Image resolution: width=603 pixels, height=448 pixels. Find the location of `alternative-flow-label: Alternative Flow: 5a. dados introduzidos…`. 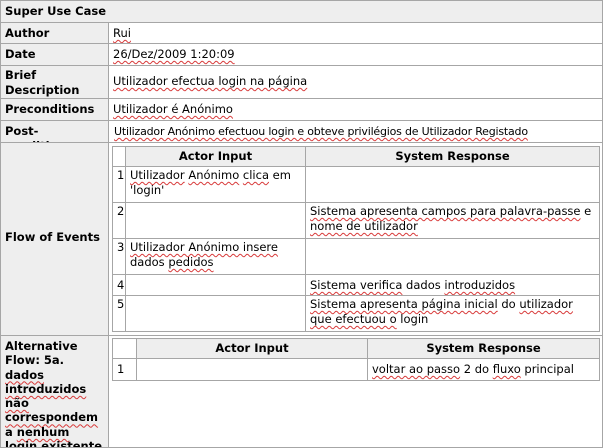

alternative-flow-label: Alternative Flow: 5a. dados introduzidos… is located at coordinates (54, 391).